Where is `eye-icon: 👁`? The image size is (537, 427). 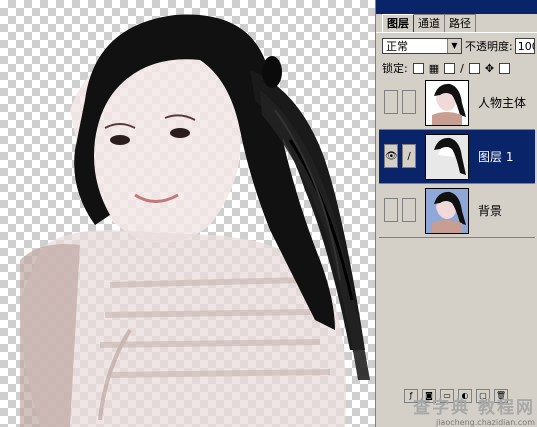
eye-icon: 👁 is located at coordinates (391, 156).